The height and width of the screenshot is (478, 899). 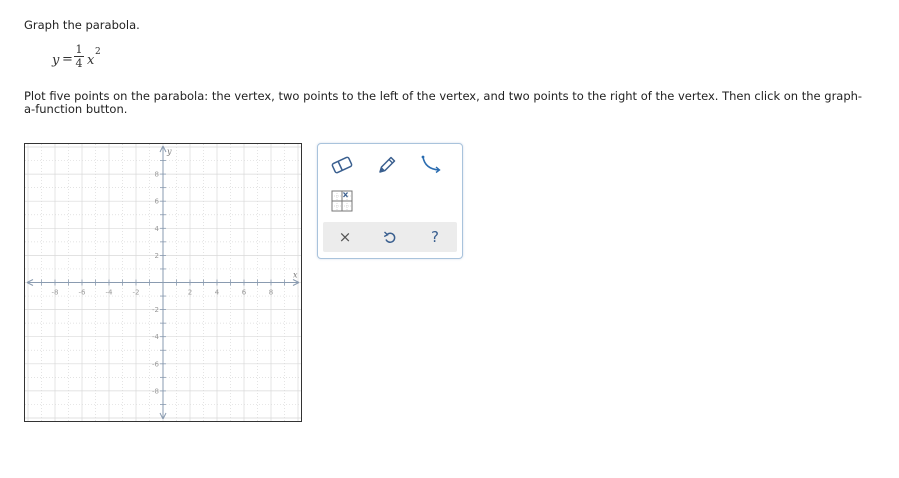 What do you see at coordinates (67, 59) in the screenshot?
I see `equation-equals: =` at bounding box center [67, 59].